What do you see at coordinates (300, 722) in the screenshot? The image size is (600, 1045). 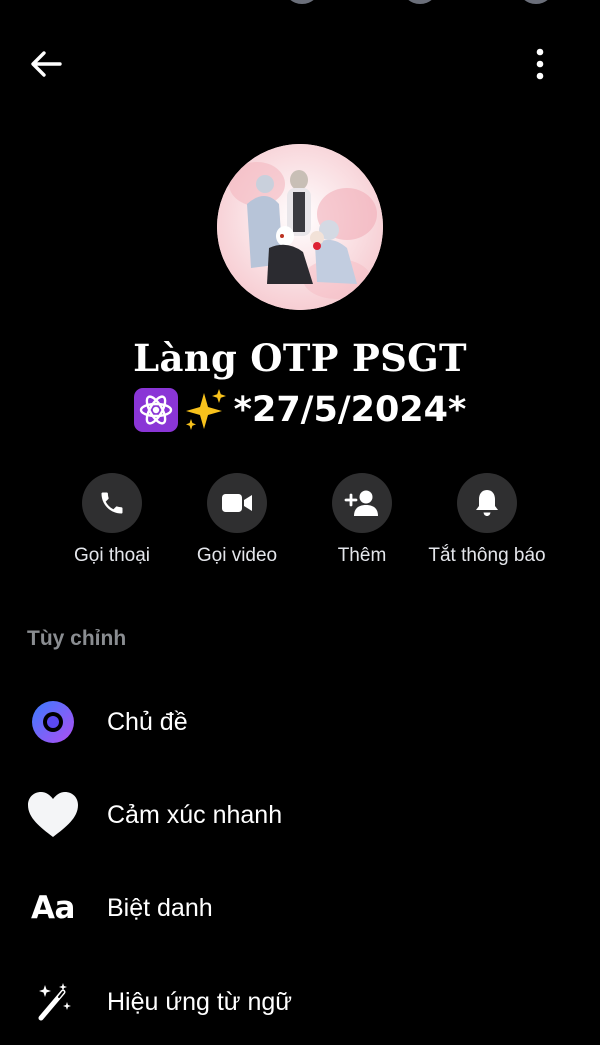 I see `menu-item-theme: Chủ đề` at bounding box center [300, 722].